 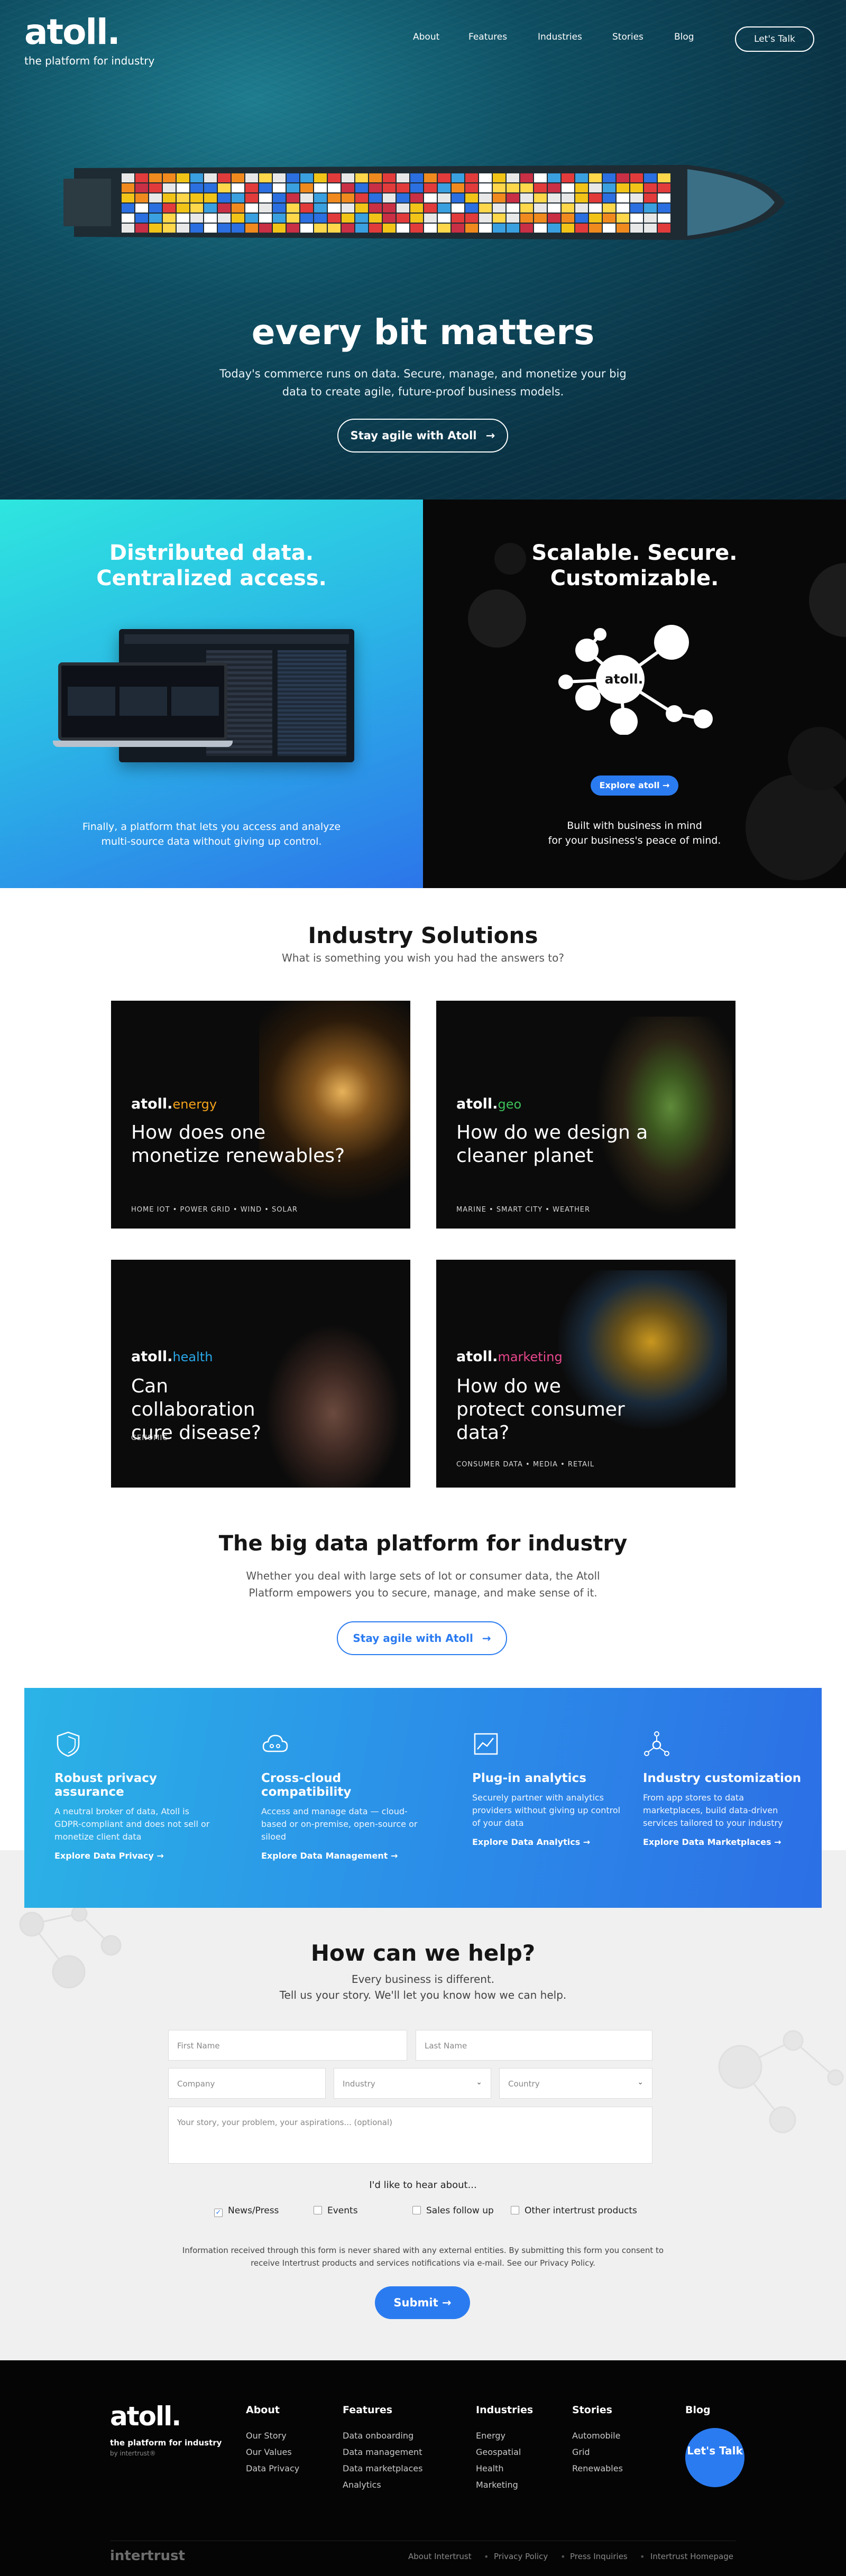 I want to click on footer-link: Data onboarding, so click(x=378, y=2436).